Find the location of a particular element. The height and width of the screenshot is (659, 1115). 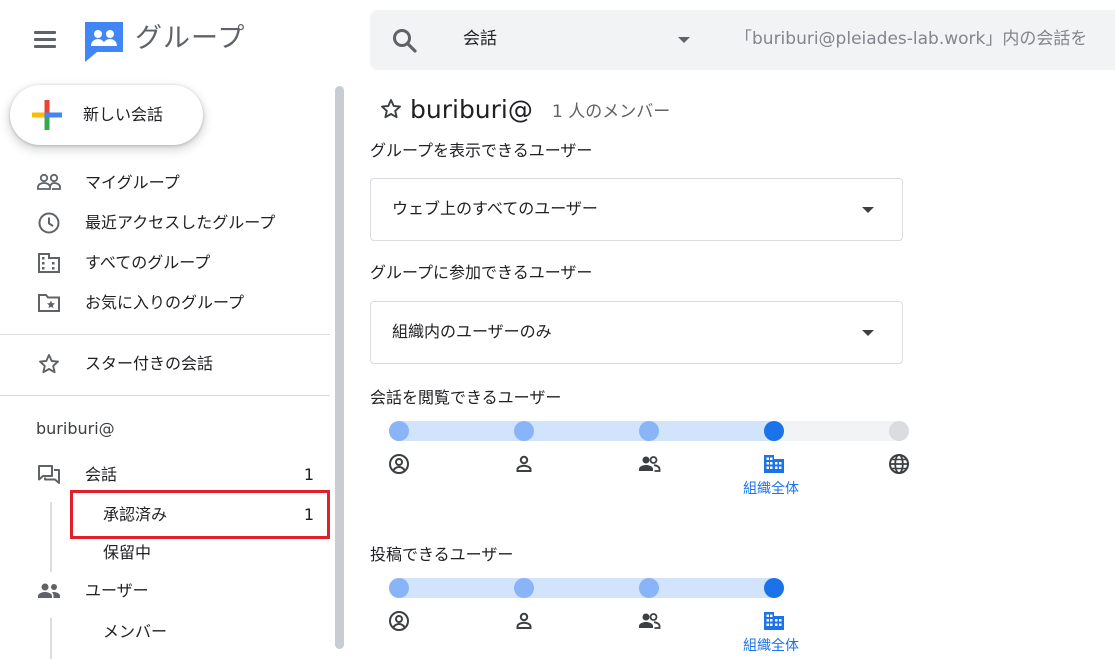

main-menu-button is located at coordinates (45, 40).